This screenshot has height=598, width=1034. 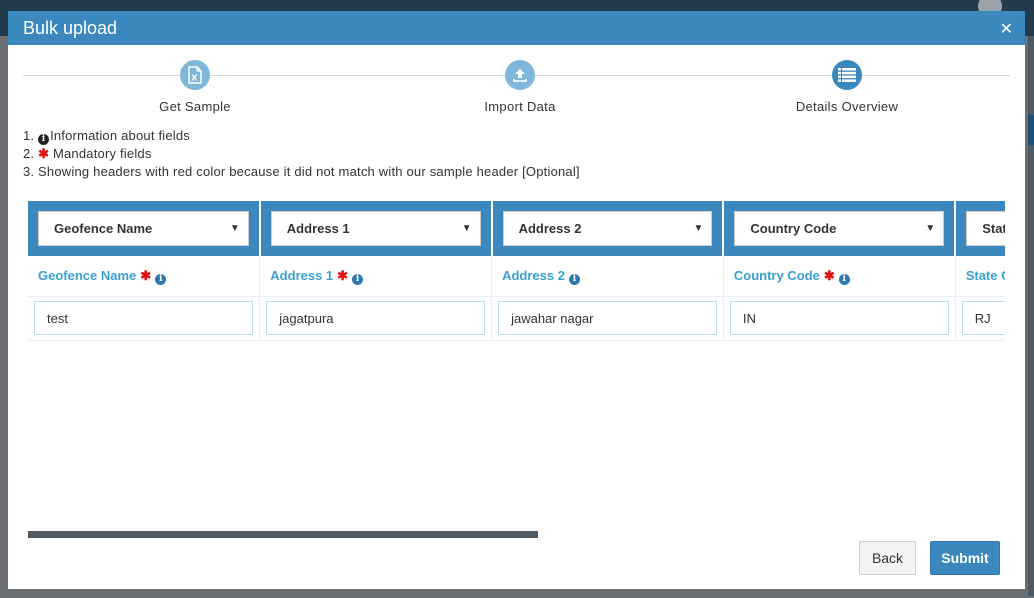 What do you see at coordinates (100, 153) in the screenshot?
I see `info-text: Mandatory fields` at bounding box center [100, 153].